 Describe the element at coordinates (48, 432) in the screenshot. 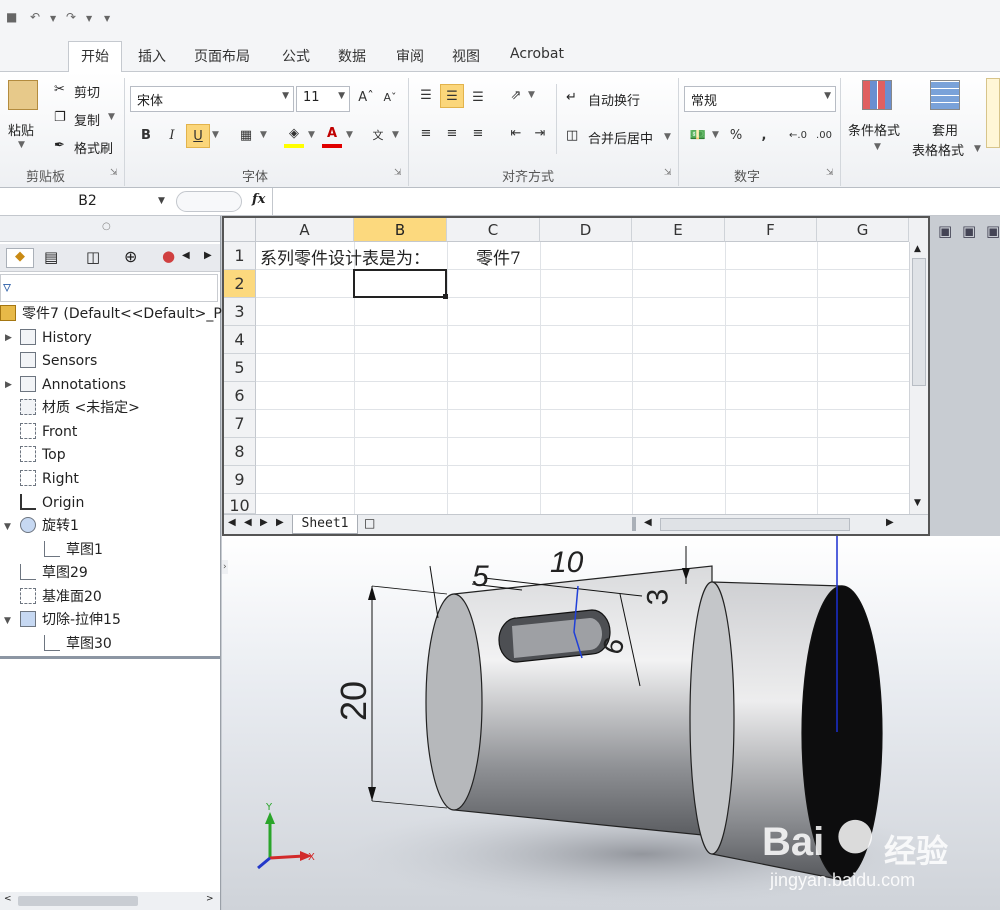

I see `tree-item-front-plane: Front` at that location.